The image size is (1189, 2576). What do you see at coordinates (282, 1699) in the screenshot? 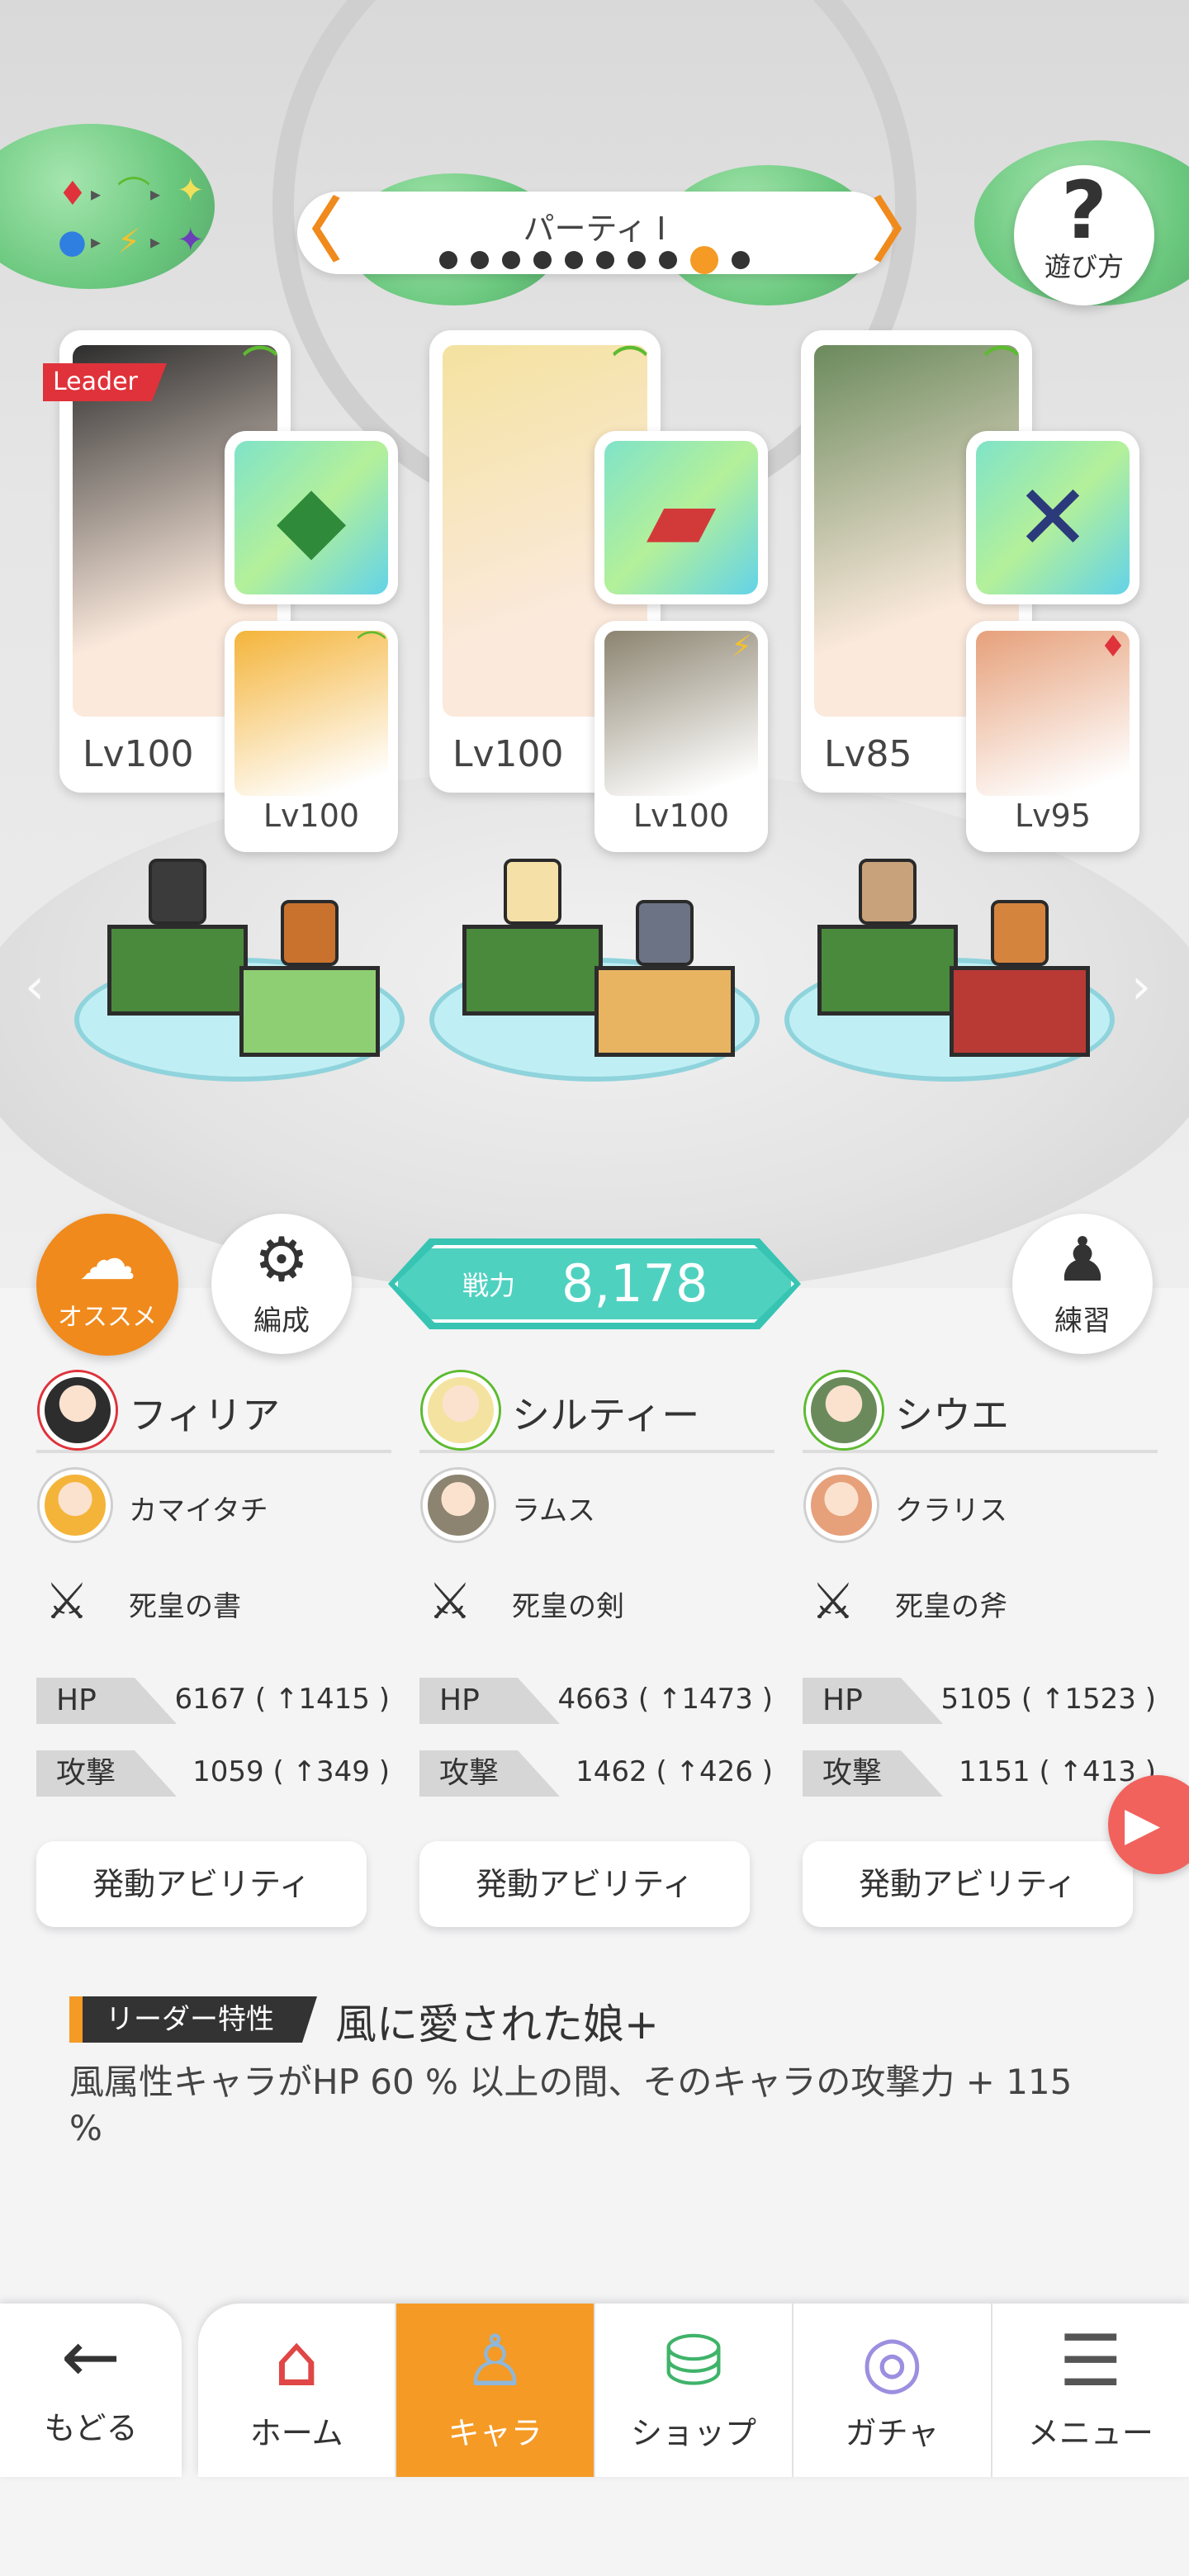
I see `hp-value: 6167 ( ↑1415 )` at bounding box center [282, 1699].